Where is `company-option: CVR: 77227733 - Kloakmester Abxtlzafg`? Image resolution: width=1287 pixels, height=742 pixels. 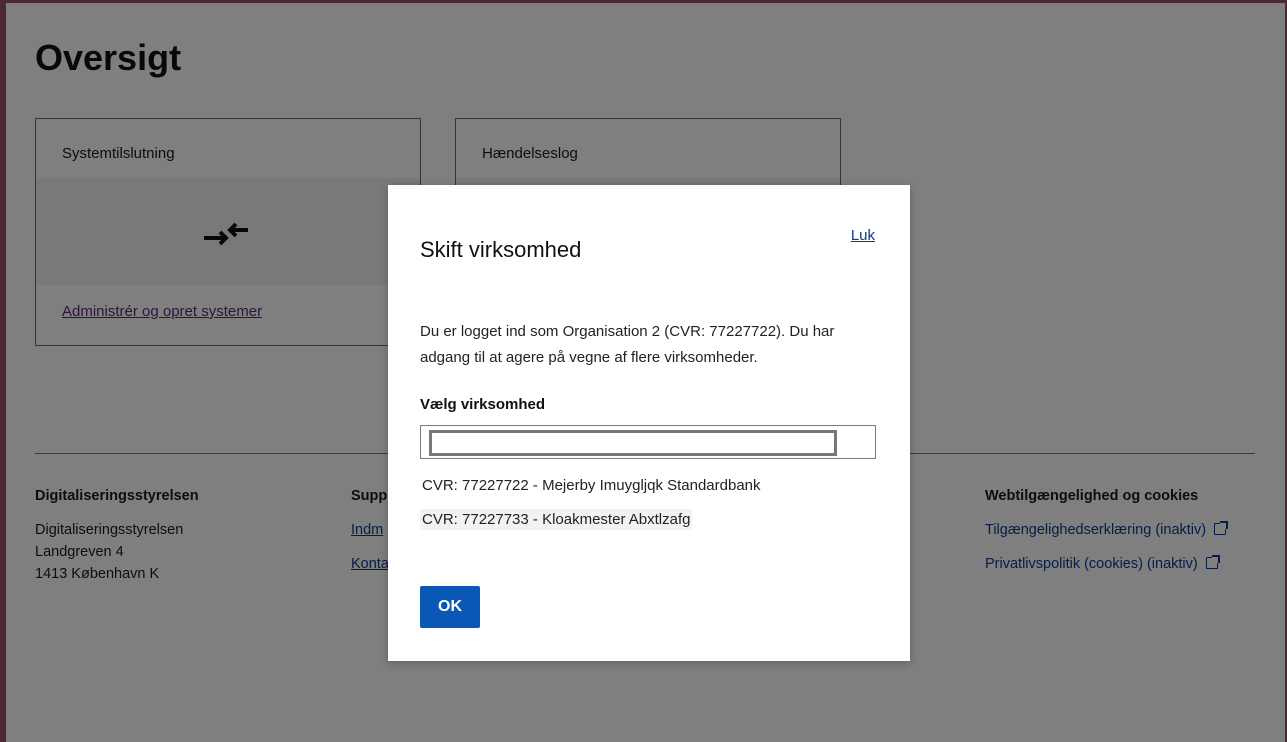
company-option: CVR: 77227733 - Kloakmester Abxtlzafg is located at coordinates (556, 519).